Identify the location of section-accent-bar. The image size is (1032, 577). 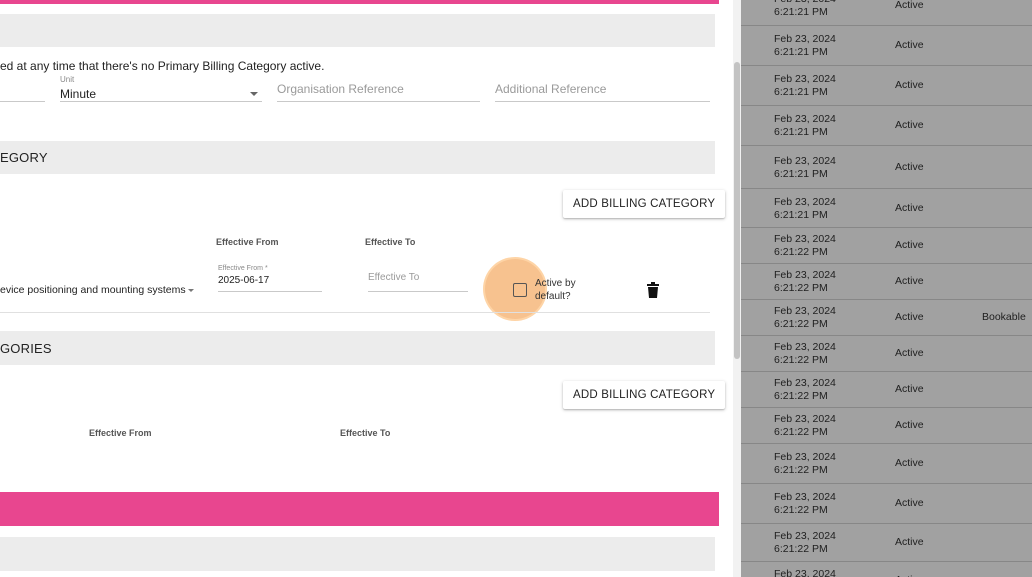
(359, 509).